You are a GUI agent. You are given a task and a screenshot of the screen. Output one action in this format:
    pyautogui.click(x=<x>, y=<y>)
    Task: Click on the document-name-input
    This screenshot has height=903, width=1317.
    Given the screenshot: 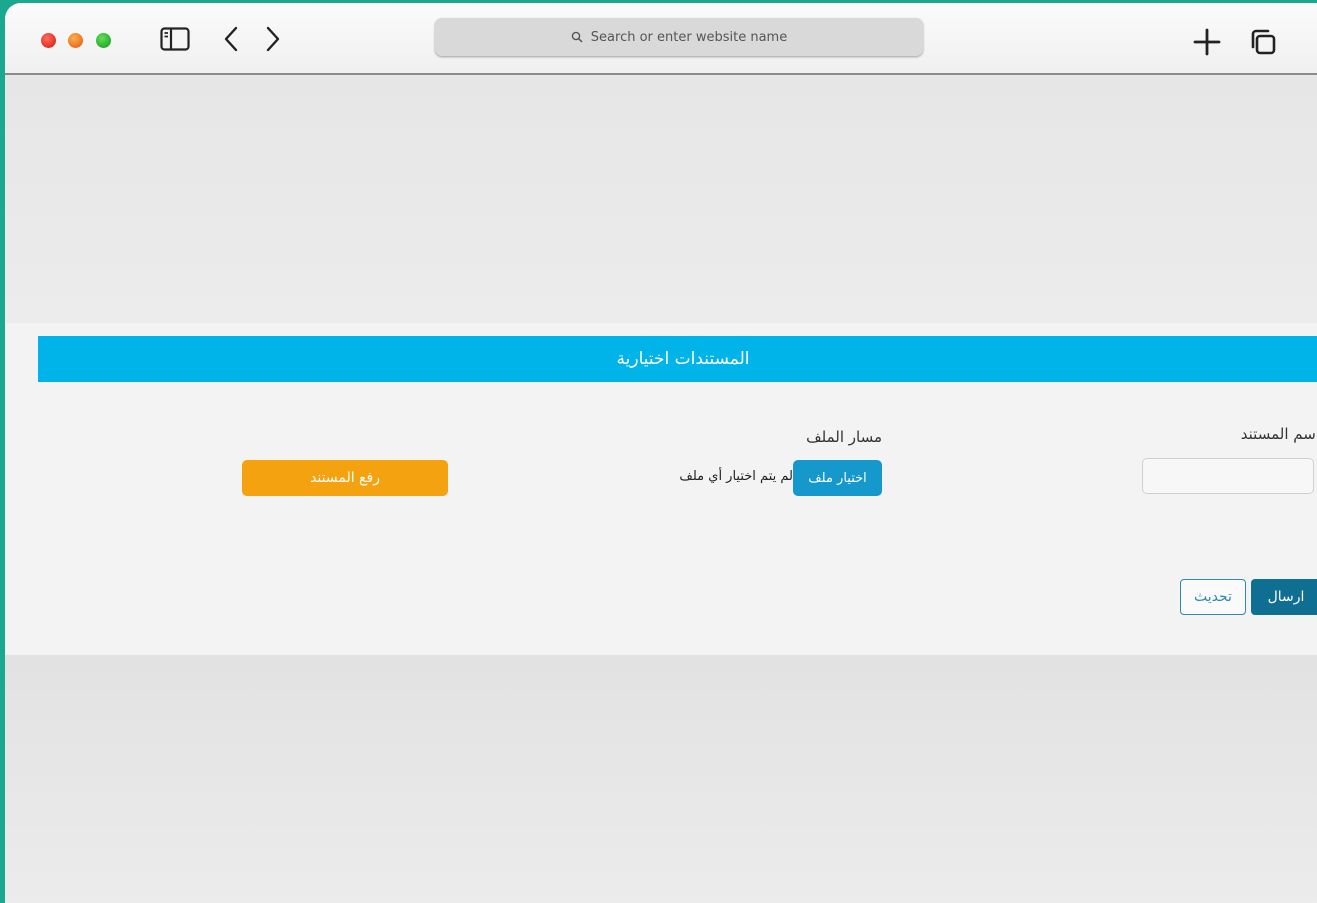 What is the action you would take?
    pyautogui.click(x=1228, y=476)
    